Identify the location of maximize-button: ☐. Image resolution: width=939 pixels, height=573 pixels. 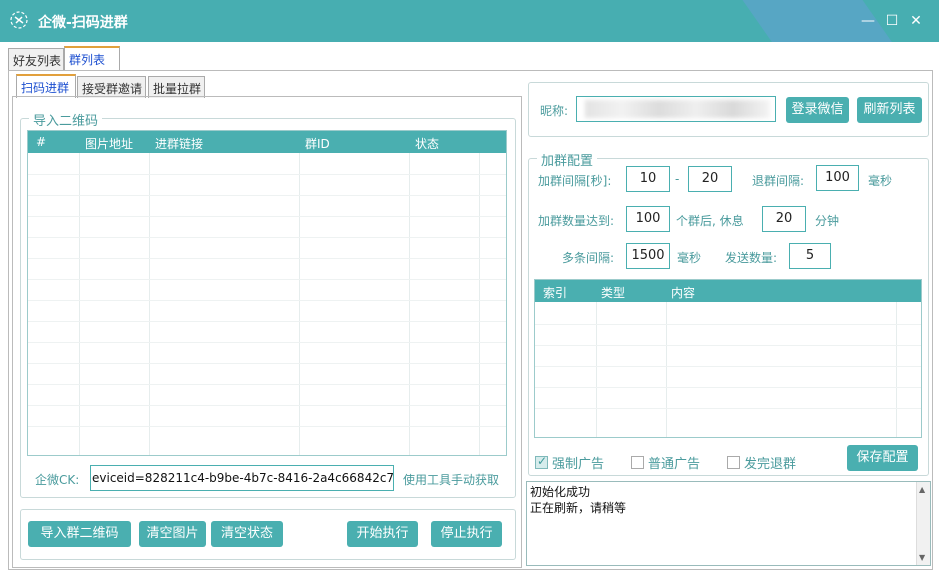
(892, 21).